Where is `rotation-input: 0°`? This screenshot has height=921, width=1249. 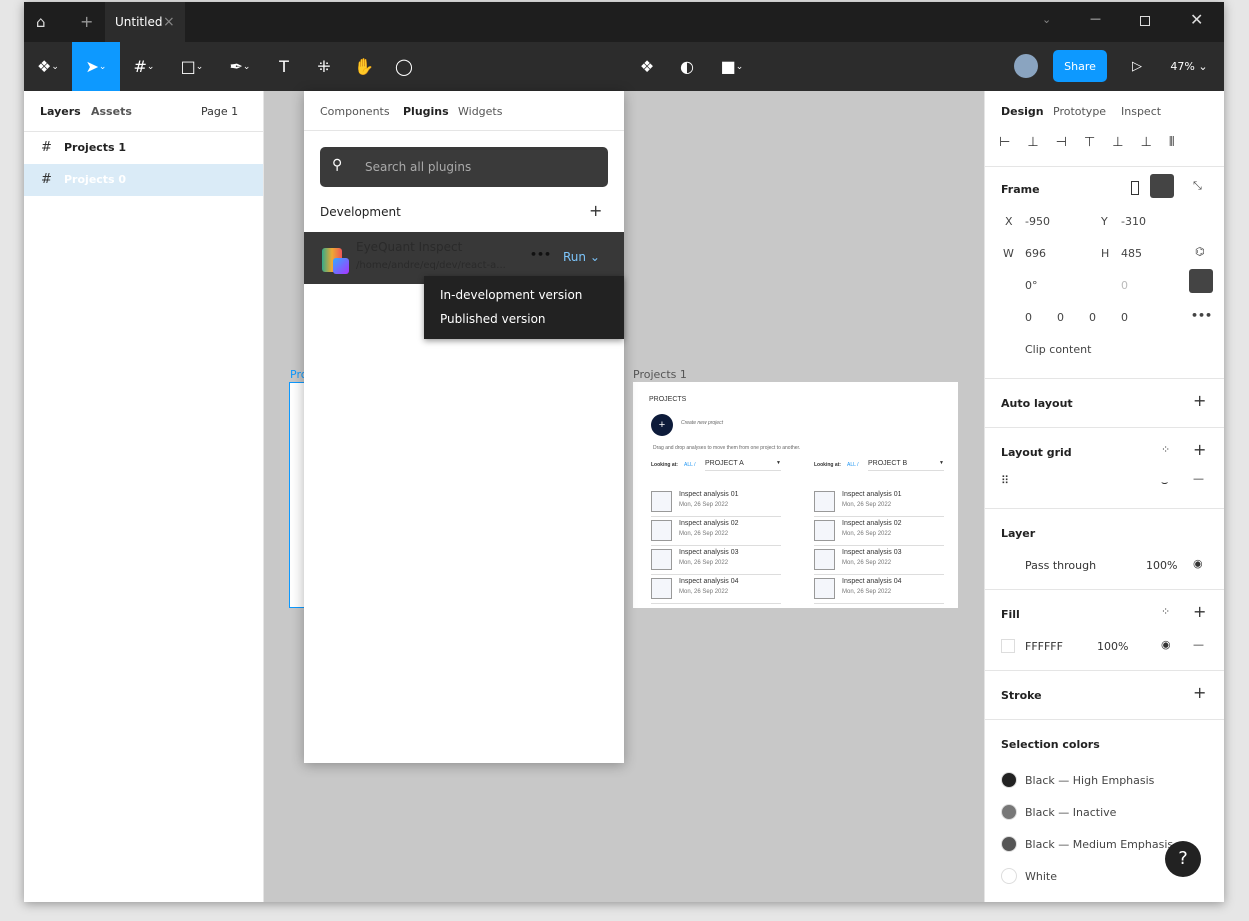 rotation-input: 0° is located at coordinates (1031, 285).